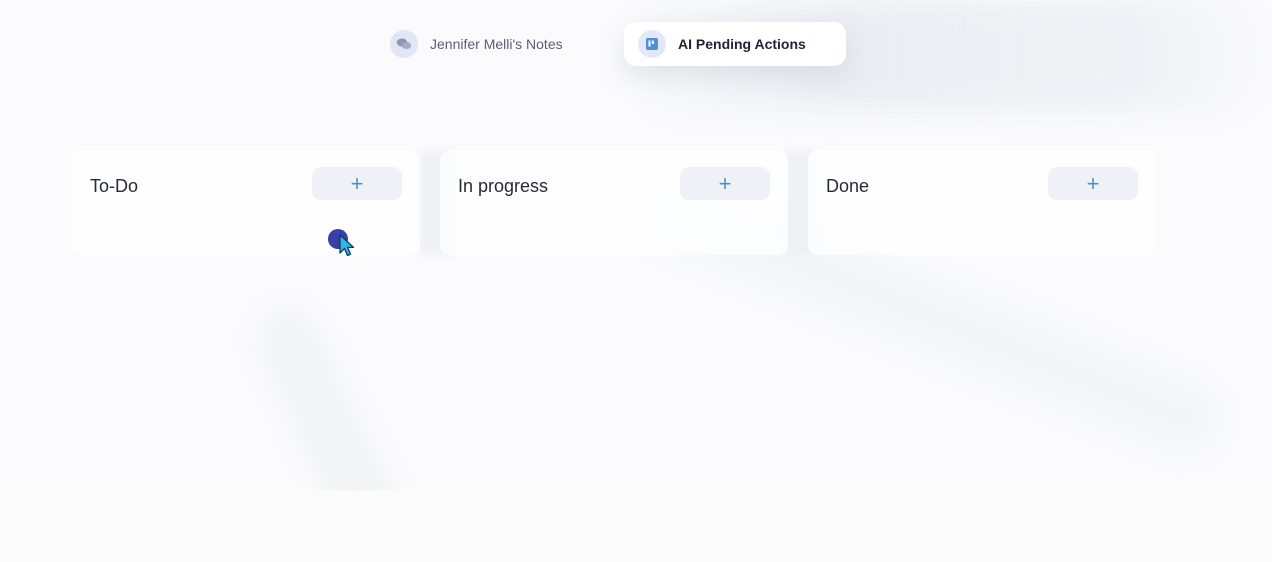 This screenshot has height=562, width=1272. Describe the element at coordinates (246, 202) in the screenshot. I see `column-todo: To-Do +` at that location.